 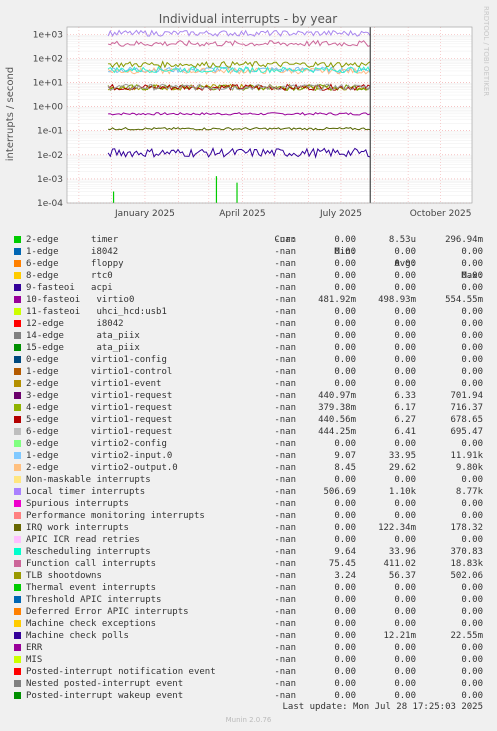 I want to click on legend-row: 15-edge ata_piix -nan 0.00 0.00 0.00, so click(x=248, y=348).